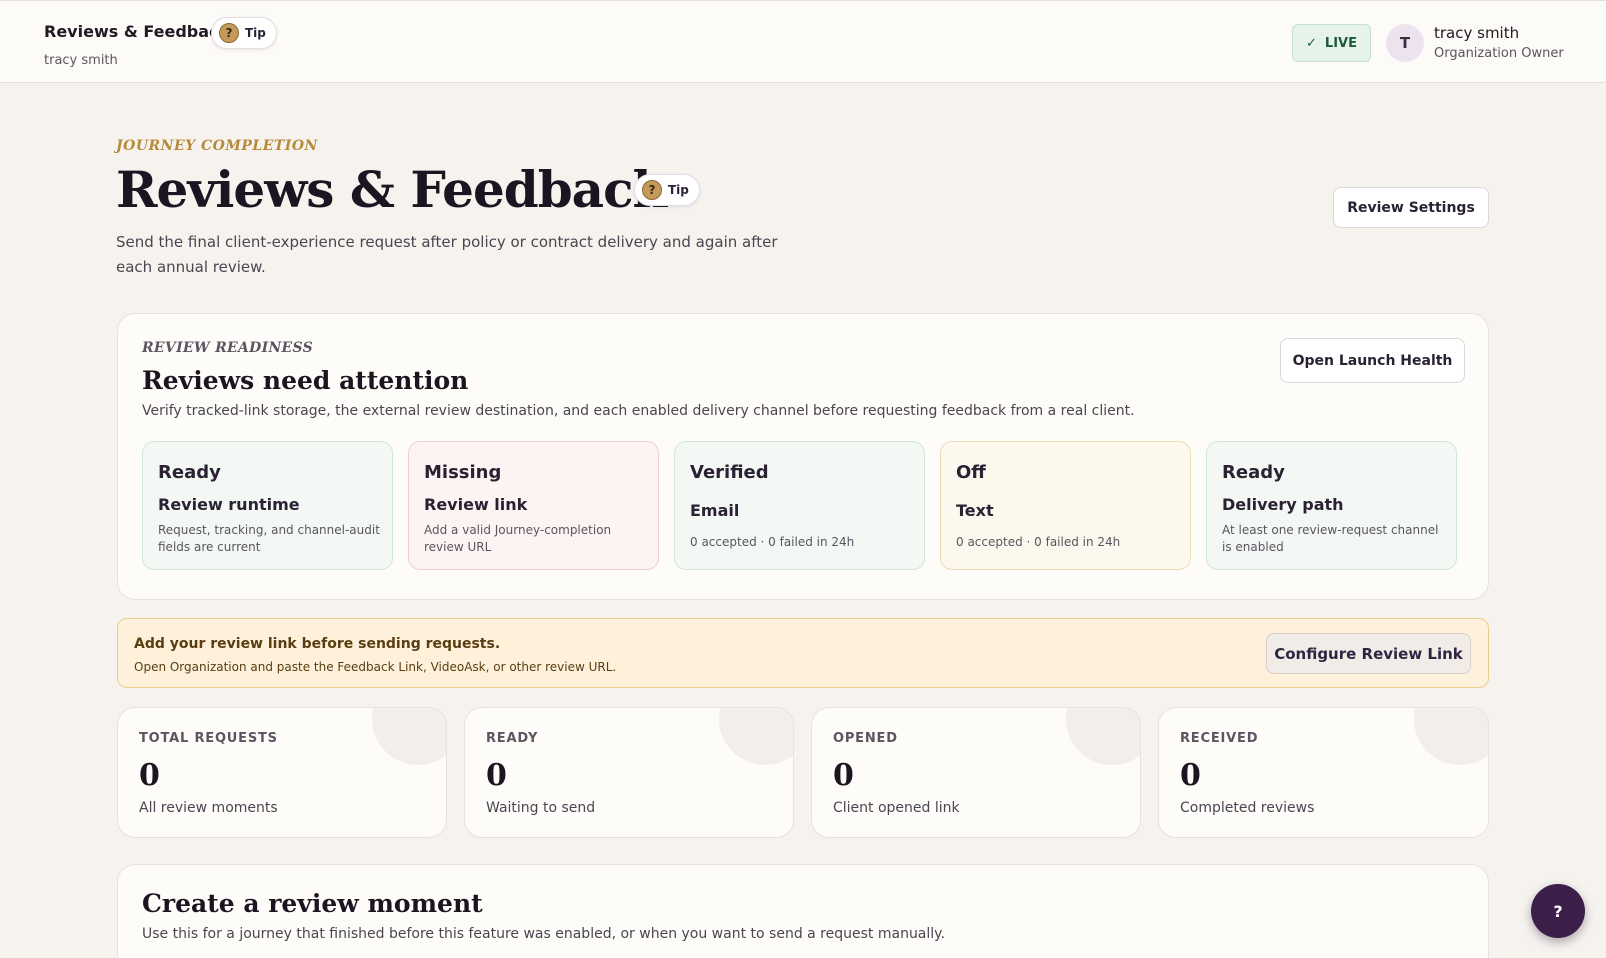 Image resolution: width=1606 pixels, height=958 pixels. Describe the element at coordinates (1340, 43) in the screenshot. I see `live-label: LIVE` at that location.